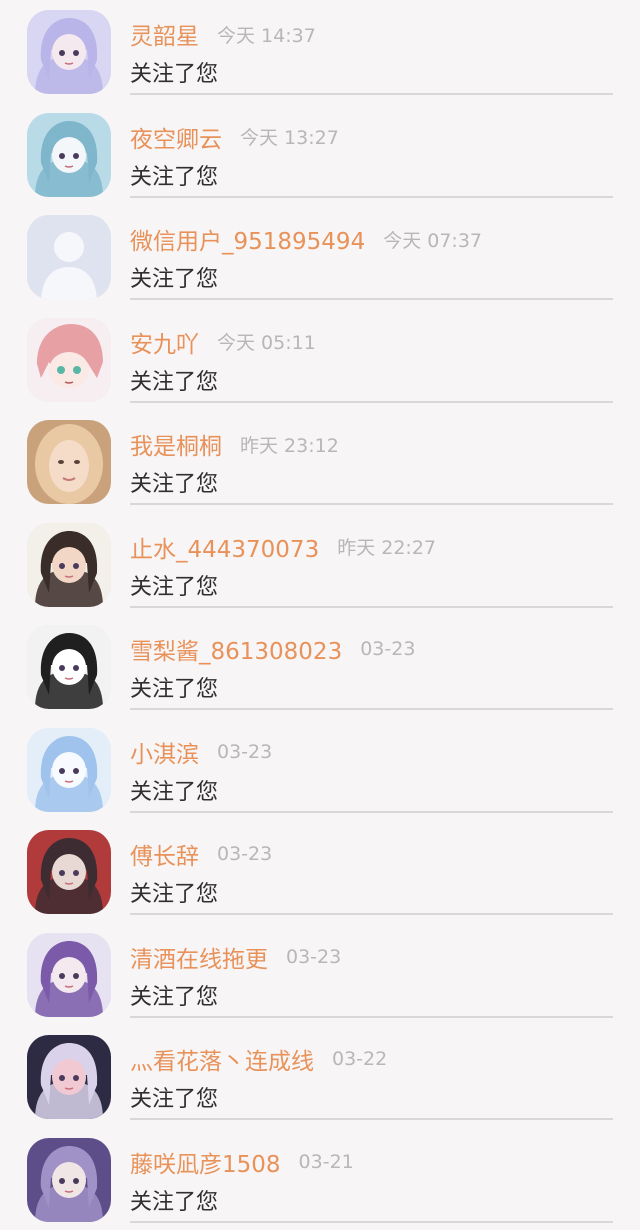  I want to click on timestamp: 今天 05:11, so click(266, 343).